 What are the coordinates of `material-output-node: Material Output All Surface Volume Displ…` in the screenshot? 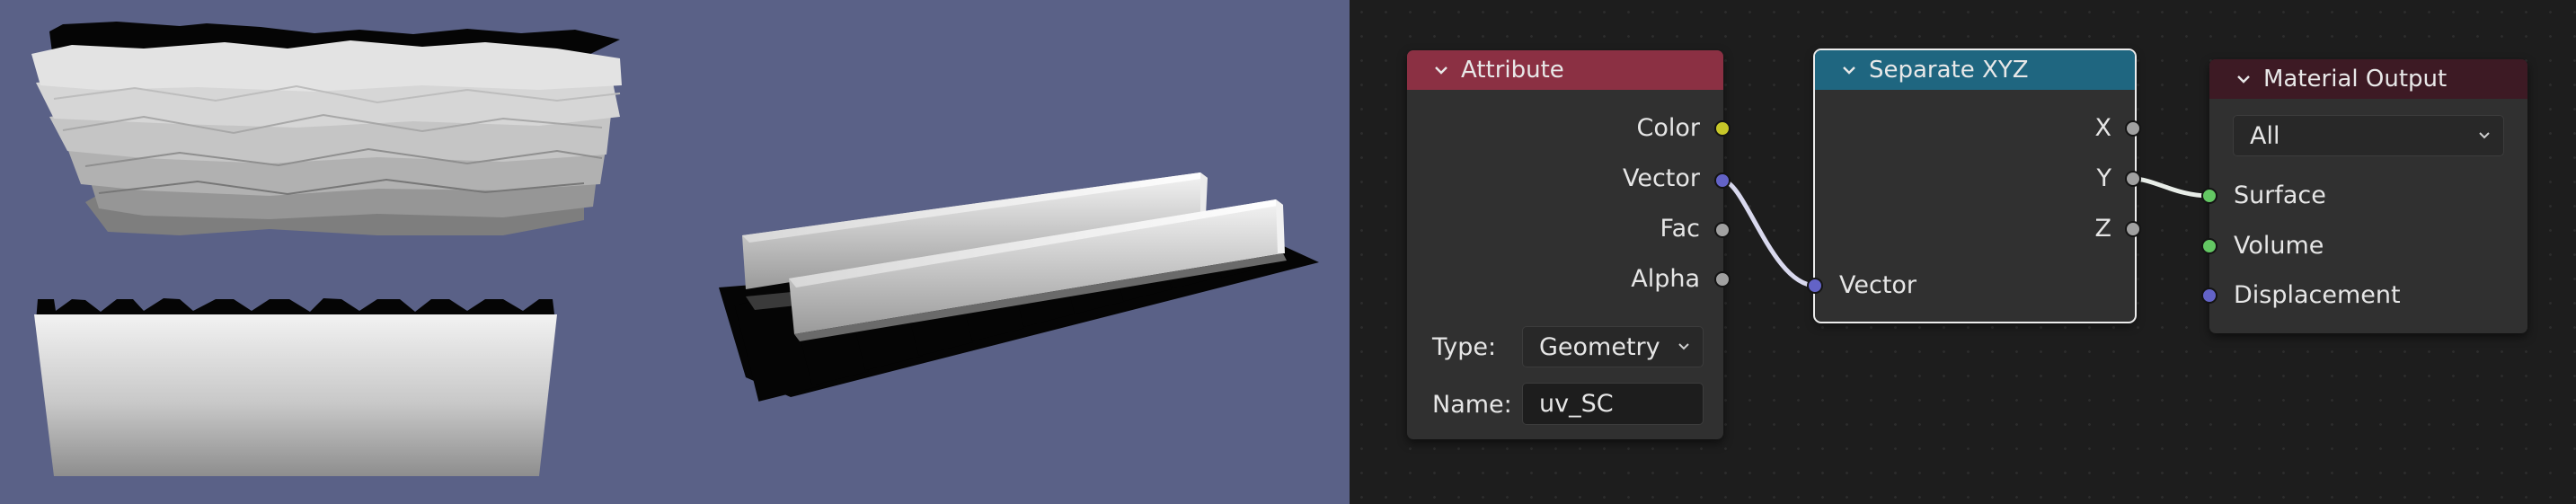 It's located at (2364, 196).